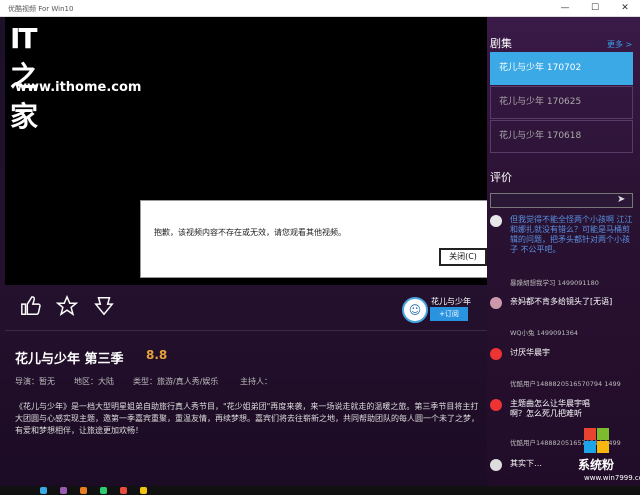  What do you see at coordinates (35, 381) in the screenshot?
I see `director-label: 导演：暂无` at bounding box center [35, 381].